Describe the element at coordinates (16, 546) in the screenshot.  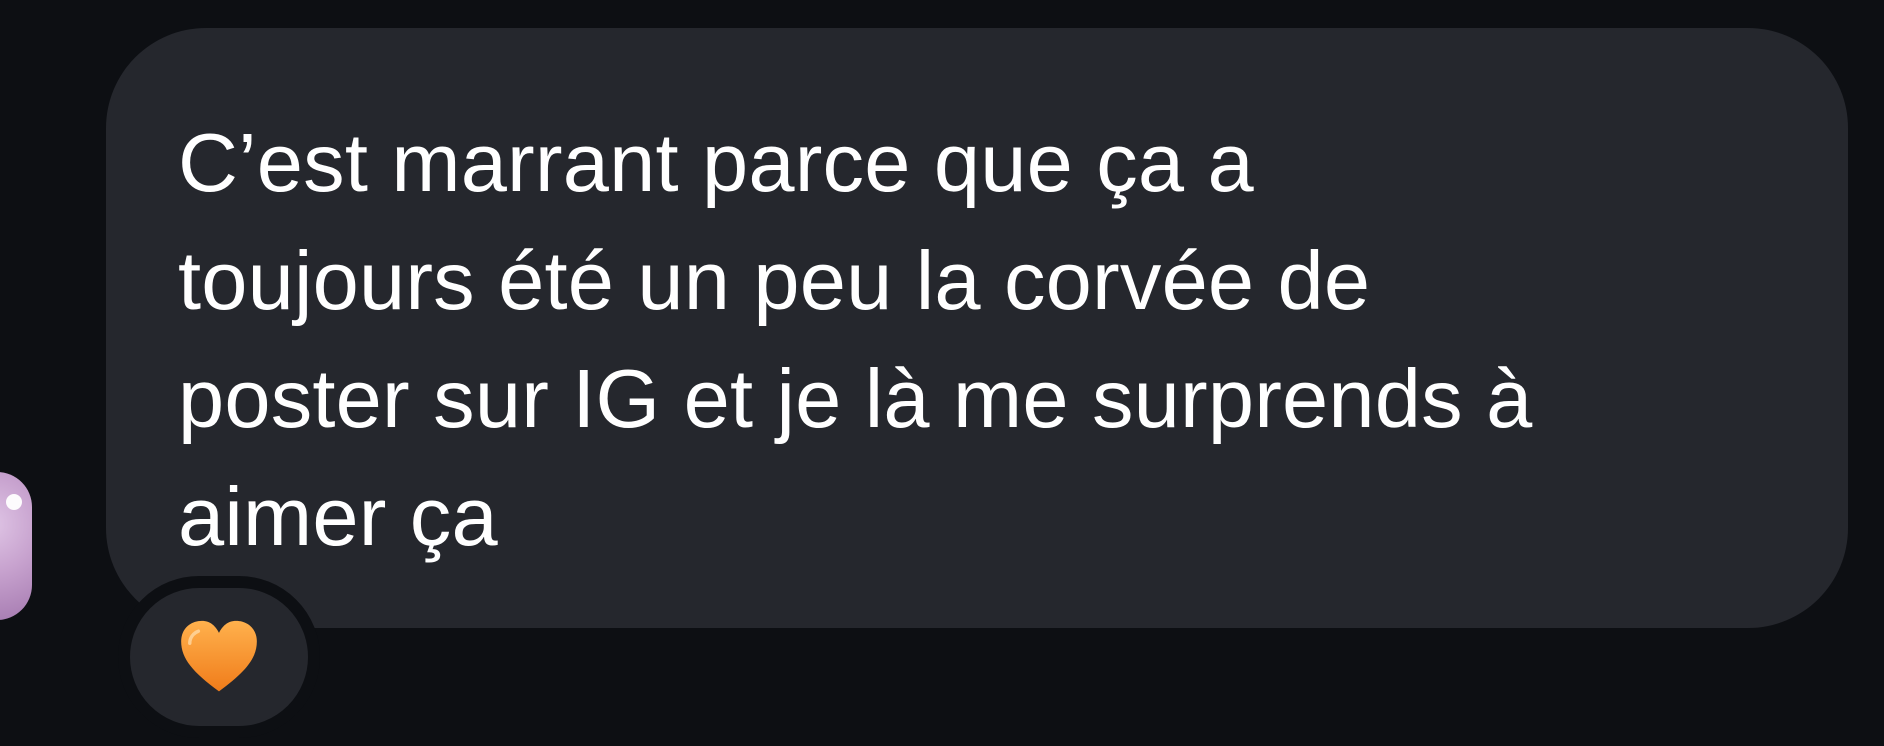
I see `sender-avatar` at that location.